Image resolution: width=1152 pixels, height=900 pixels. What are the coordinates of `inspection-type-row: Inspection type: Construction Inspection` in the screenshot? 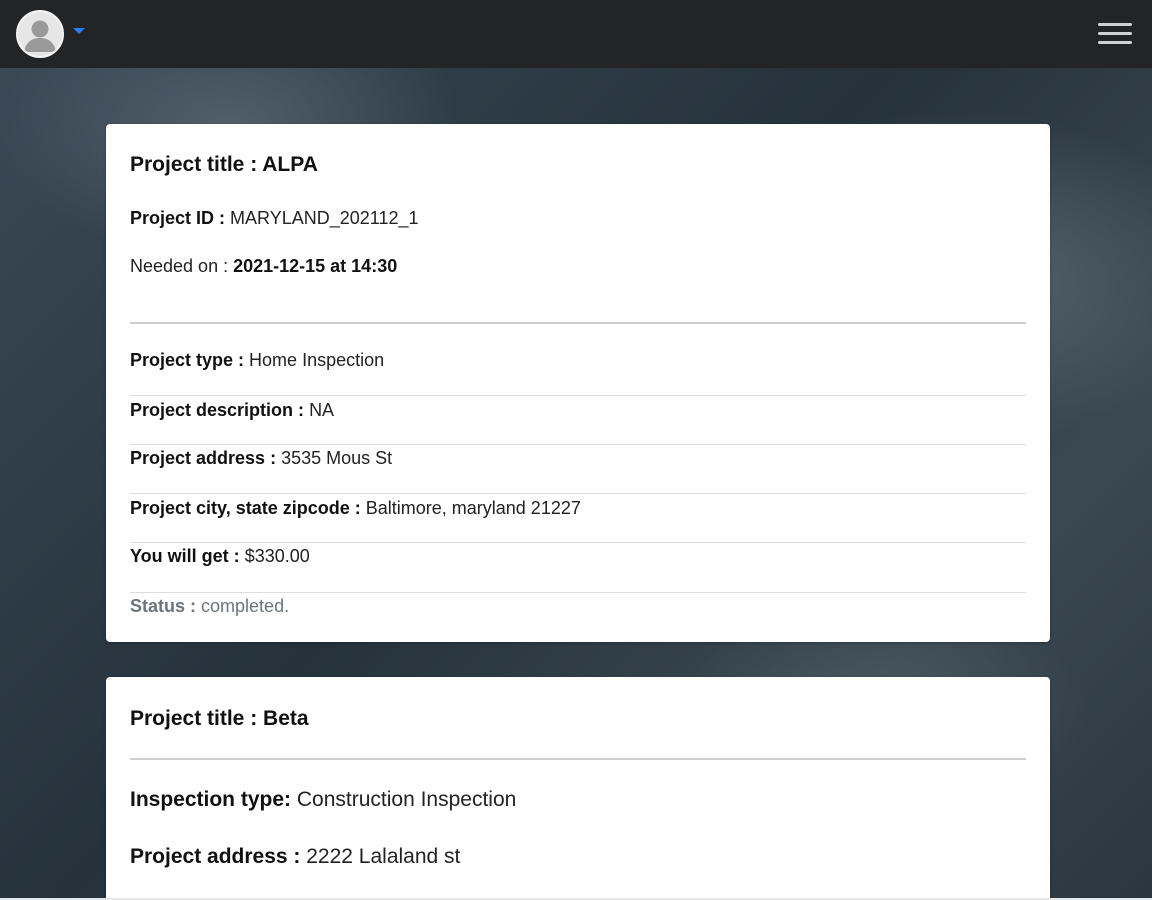 It's located at (323, 799).